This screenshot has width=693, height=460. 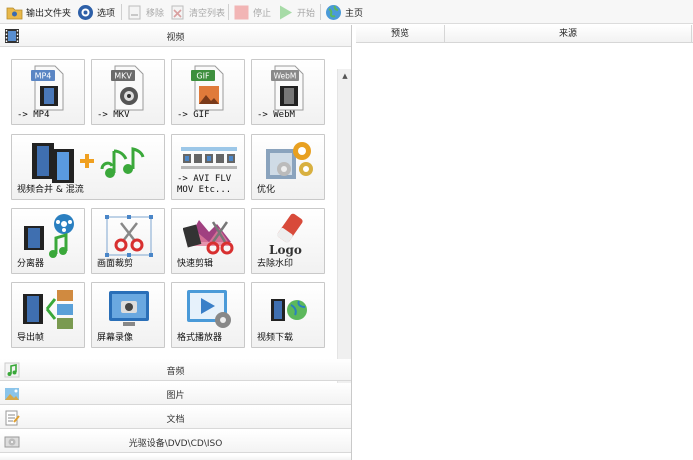 I want to click on tile-video-merge-label: 视频合并 & 混流, so click(x=50, y=190).